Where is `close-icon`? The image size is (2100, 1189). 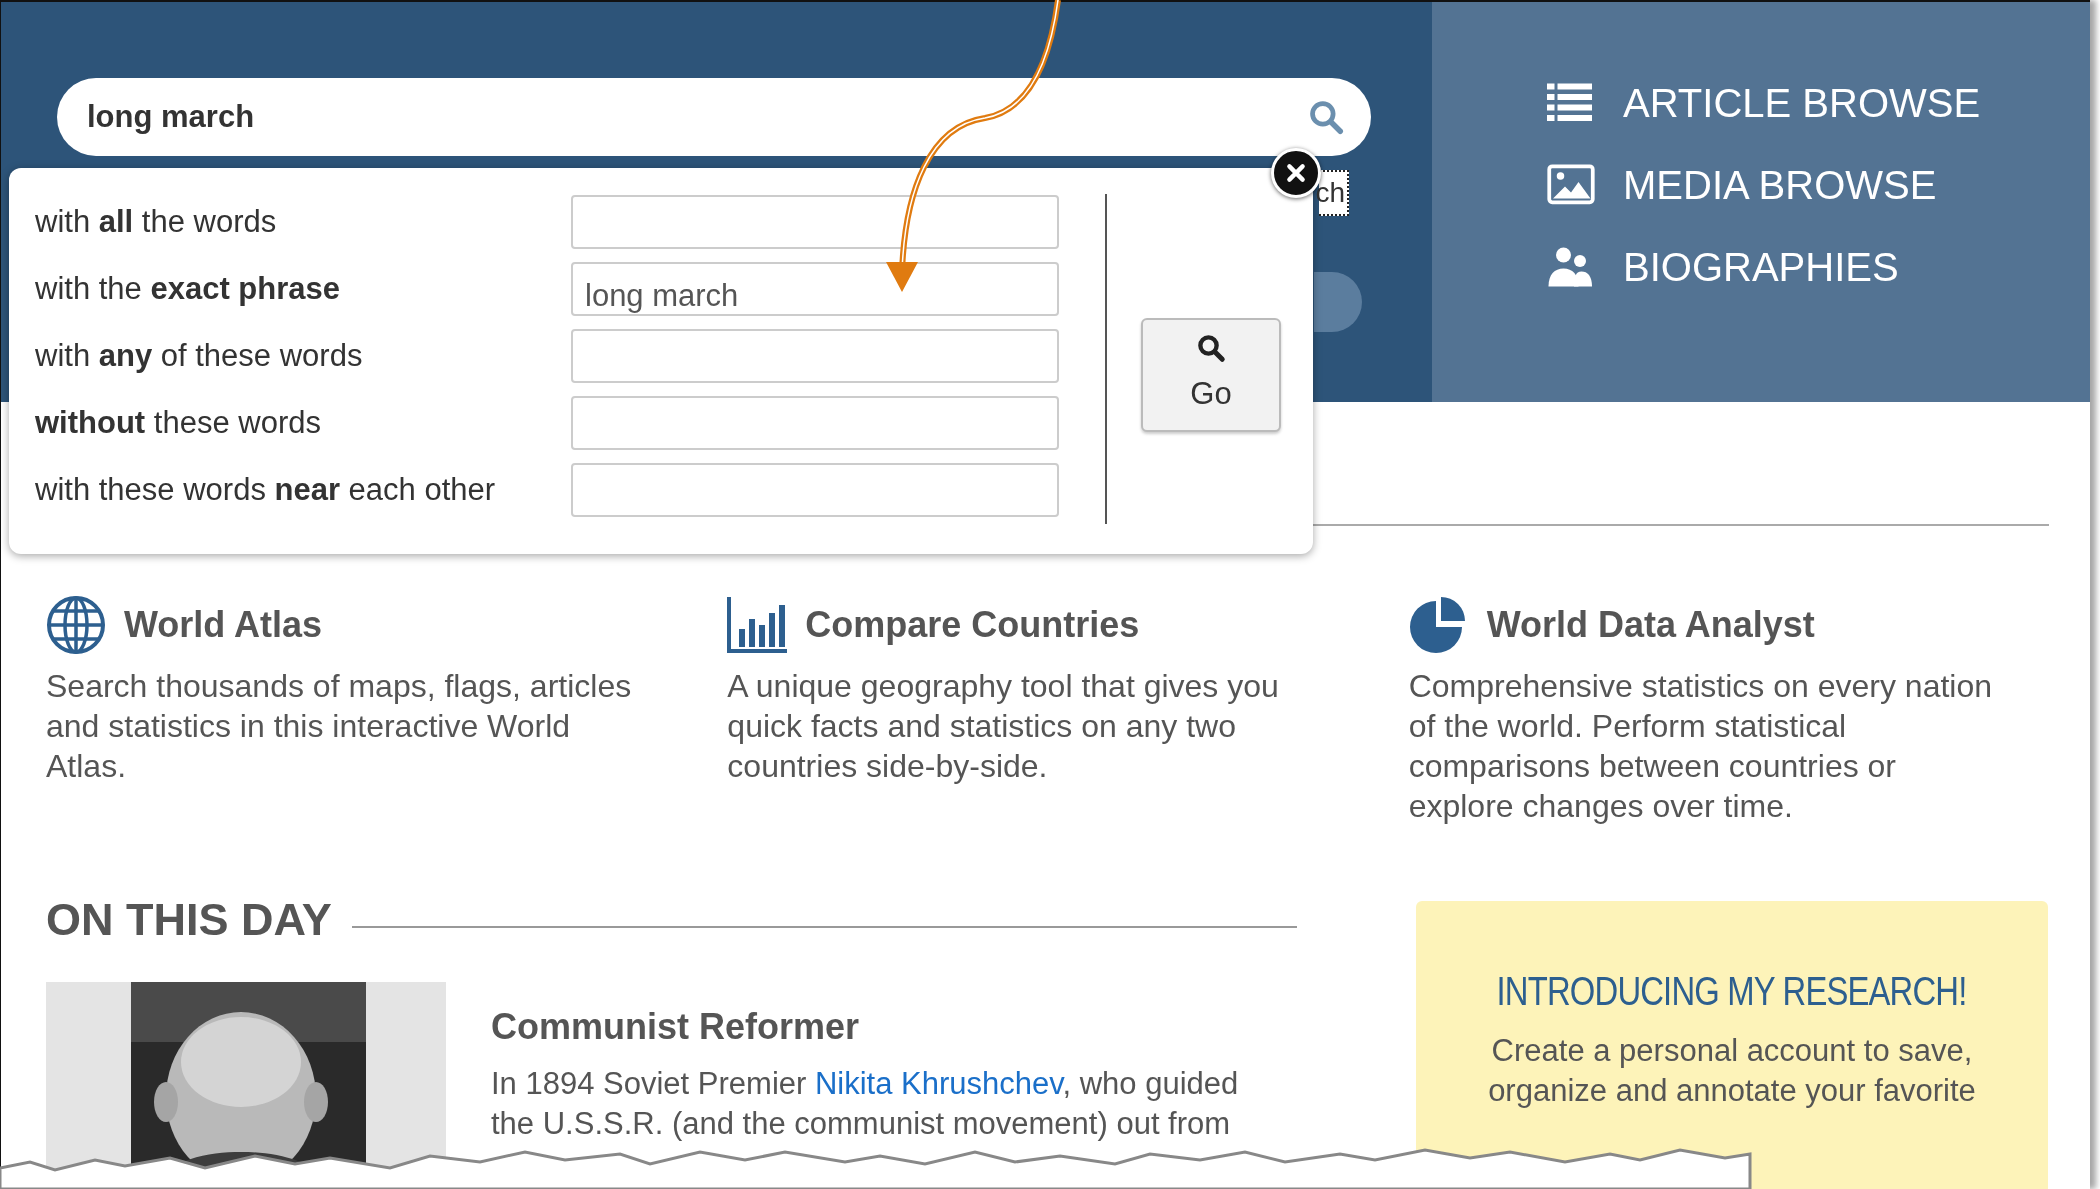
close-icon is located at coordinates (1296, 173).